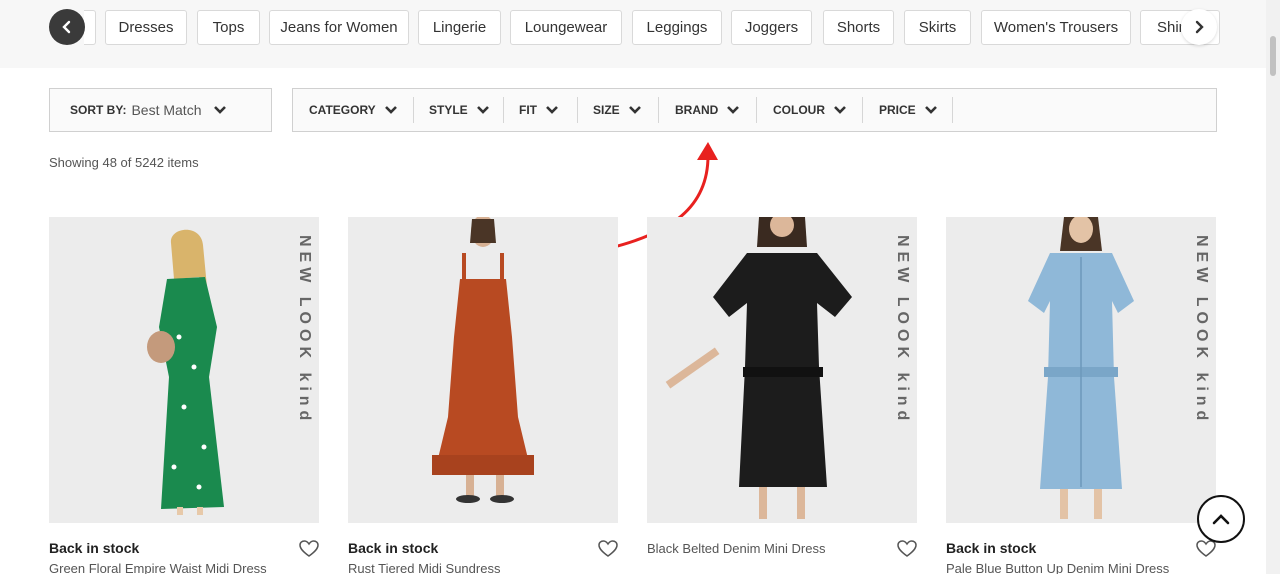 The image size is (1280, 574). What do you see at coordinates (858, 27) in the screenshot?
I see `category-pill-shorts: Shorts` at bounding box center [858, 27].